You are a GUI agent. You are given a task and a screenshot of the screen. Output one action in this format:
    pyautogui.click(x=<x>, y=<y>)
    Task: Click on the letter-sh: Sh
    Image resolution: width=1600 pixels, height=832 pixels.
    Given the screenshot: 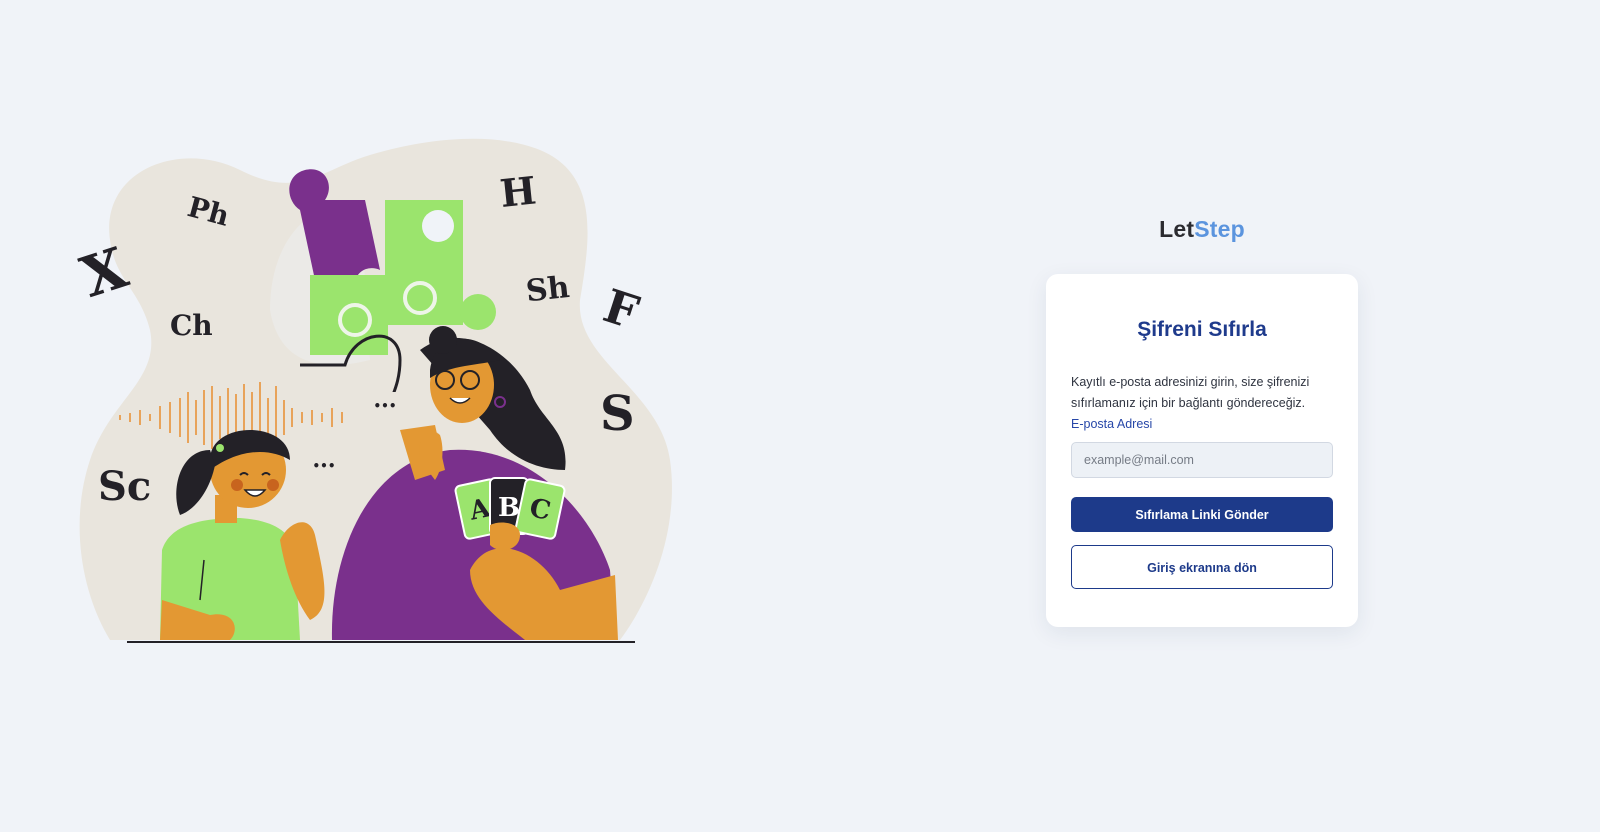 What is the action you would take?
    pyautogui.click(x=547, y=289)
    